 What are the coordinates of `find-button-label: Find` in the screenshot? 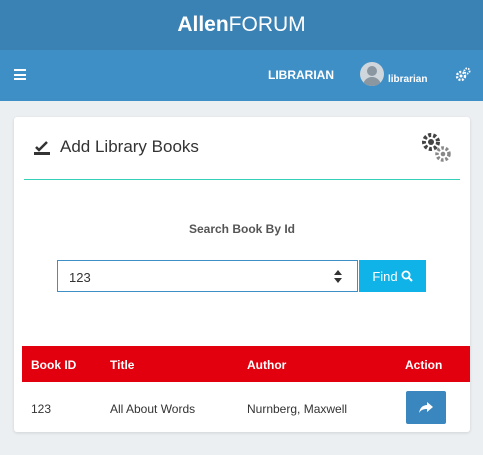 It's located at (385, 276).